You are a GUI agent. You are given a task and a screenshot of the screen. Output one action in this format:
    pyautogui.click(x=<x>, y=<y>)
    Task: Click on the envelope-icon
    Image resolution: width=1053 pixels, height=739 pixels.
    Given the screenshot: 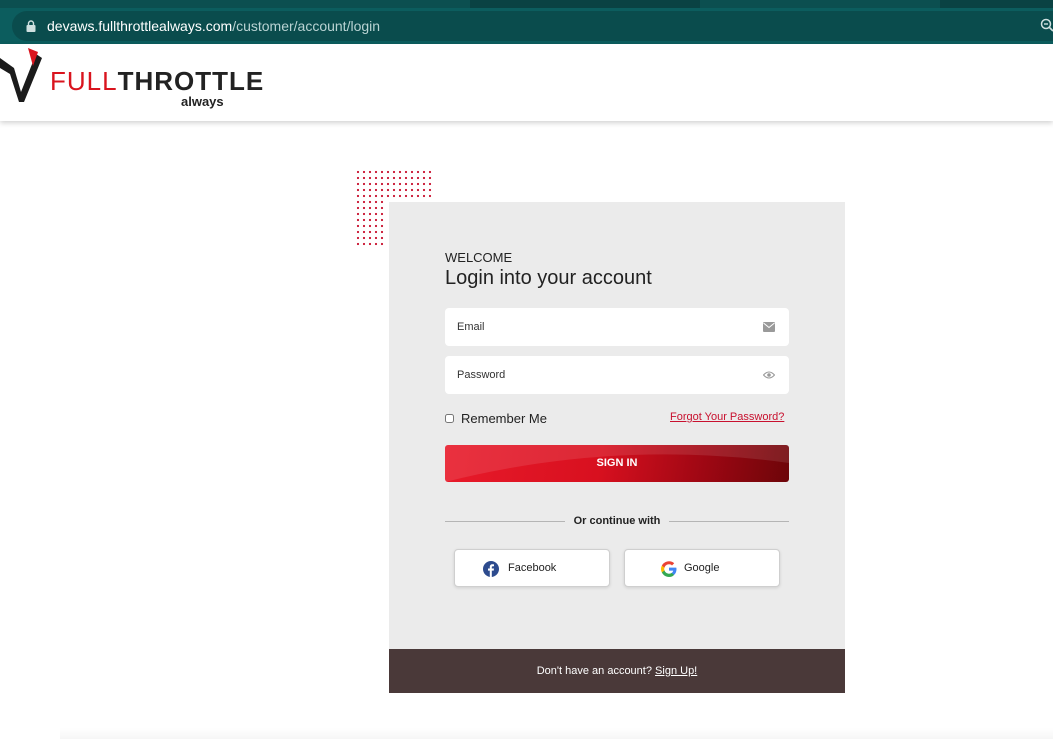 What is the action you would take?
    pyautogui.click(x=769, y=327)
    